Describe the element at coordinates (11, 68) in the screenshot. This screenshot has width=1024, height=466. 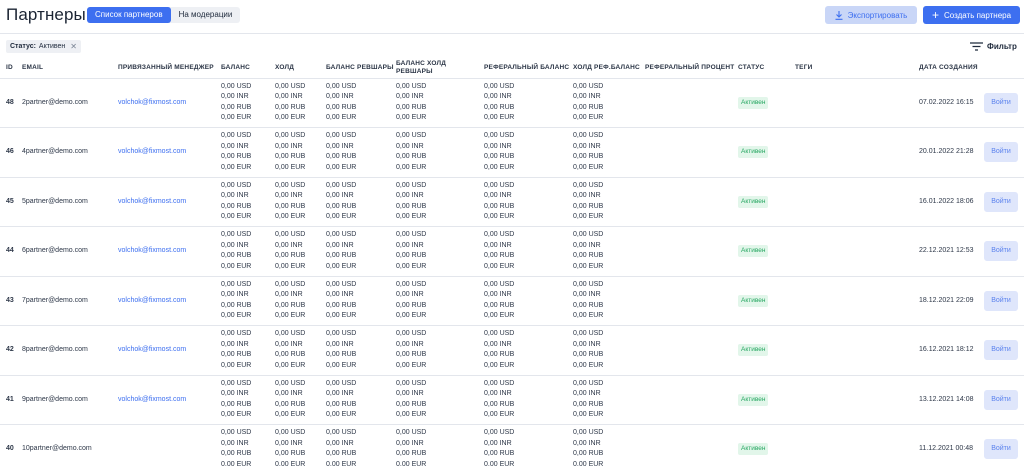
I see `col-id: ID` at that location.